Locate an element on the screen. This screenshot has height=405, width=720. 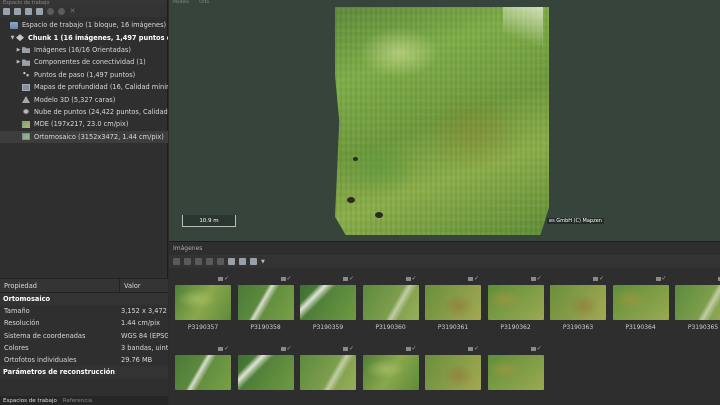
image-thumbnail: P3190363 is located at coordinates (578, 303).